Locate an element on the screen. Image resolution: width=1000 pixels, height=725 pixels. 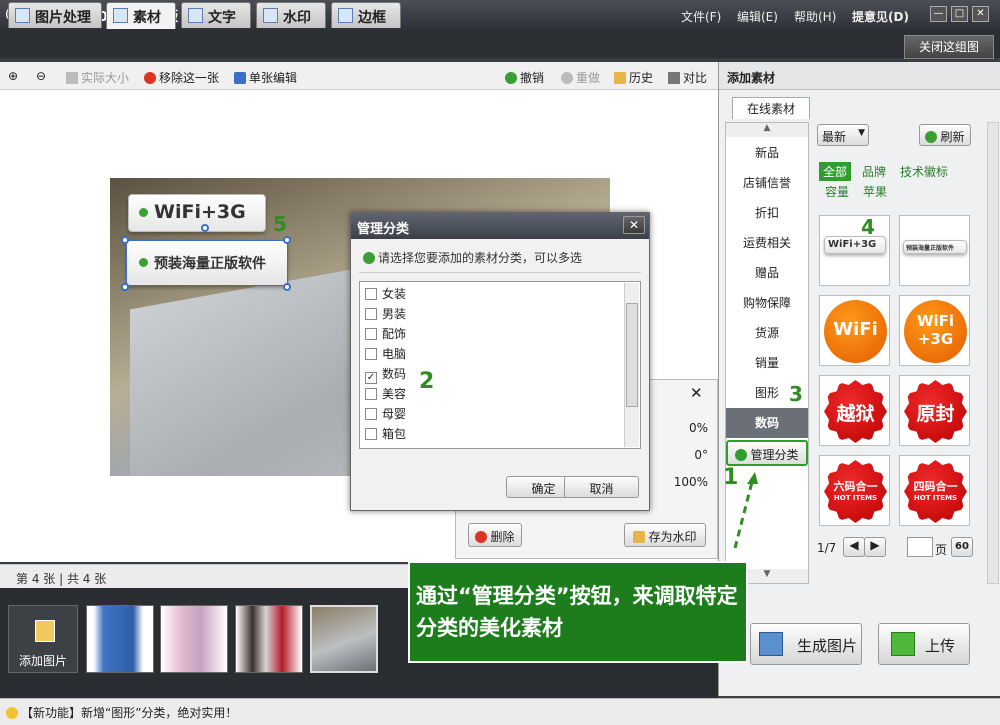
category-option-digital: ✓ 数码 is located at coordinates (385, 374).